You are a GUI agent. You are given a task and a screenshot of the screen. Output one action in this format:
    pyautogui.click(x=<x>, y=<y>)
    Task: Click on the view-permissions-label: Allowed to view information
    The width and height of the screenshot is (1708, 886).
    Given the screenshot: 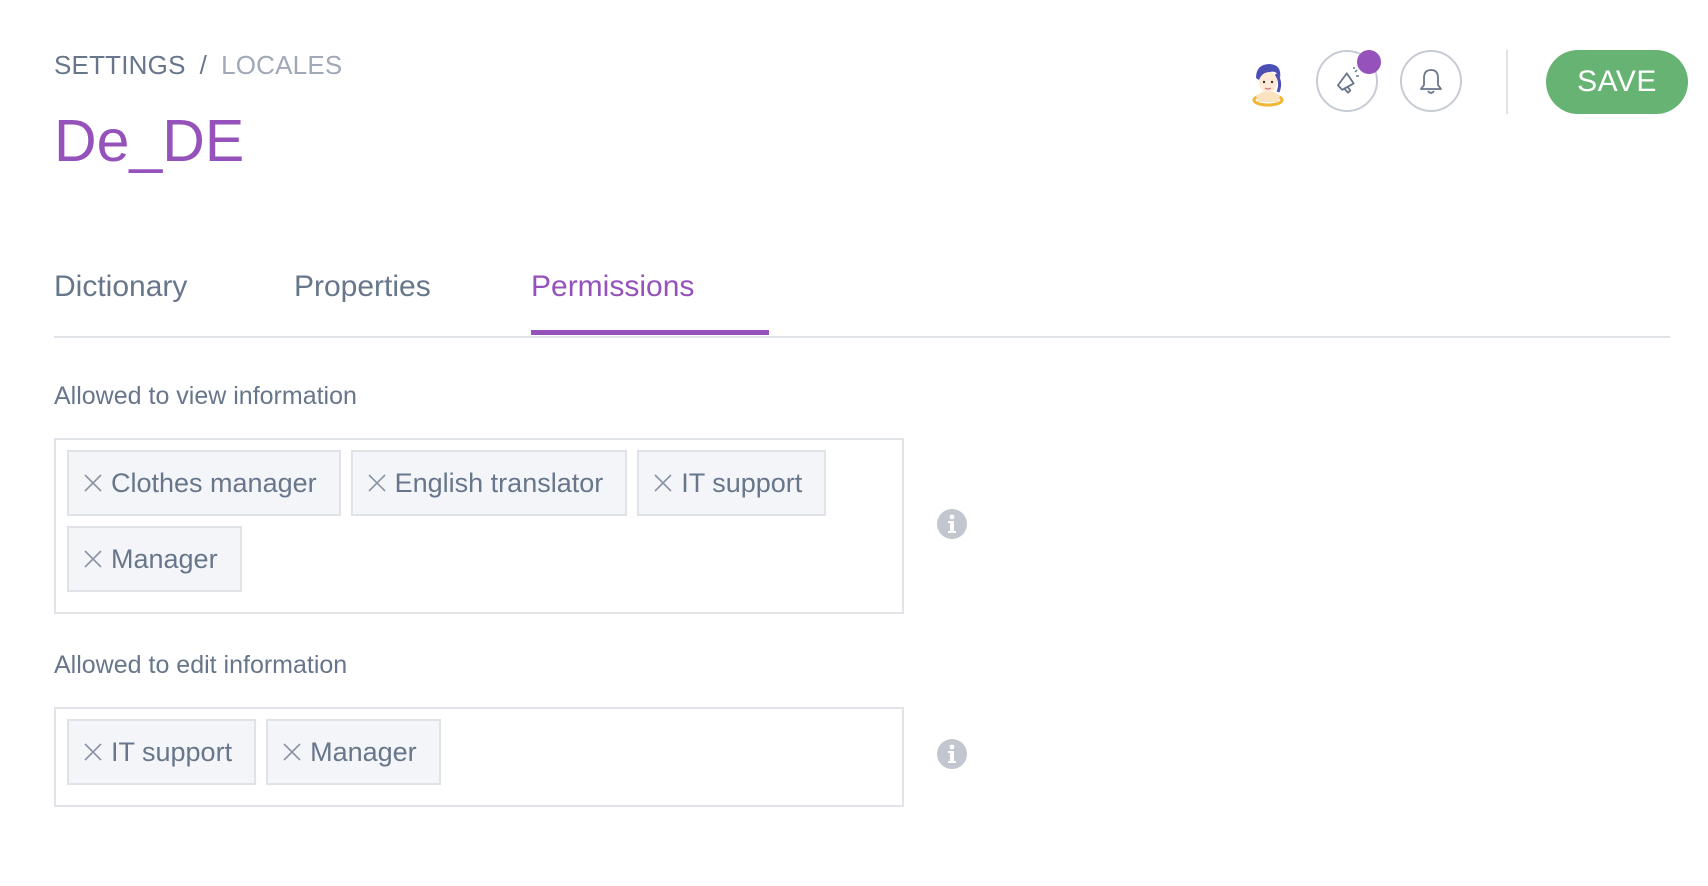 What is the action you would take?
    pyautogui.click(x=205, y=396)
    